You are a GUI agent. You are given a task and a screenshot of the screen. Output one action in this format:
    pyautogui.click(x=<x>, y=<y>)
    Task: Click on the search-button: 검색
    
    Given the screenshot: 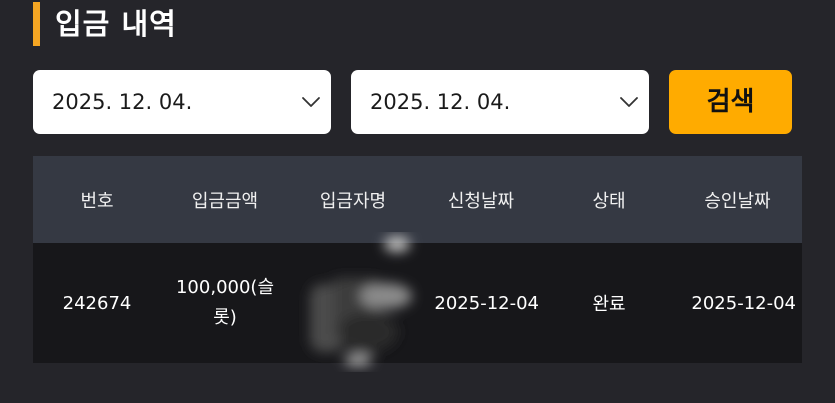 What is the action you would take?
    pyautogui.click(x=730, y=102)
    